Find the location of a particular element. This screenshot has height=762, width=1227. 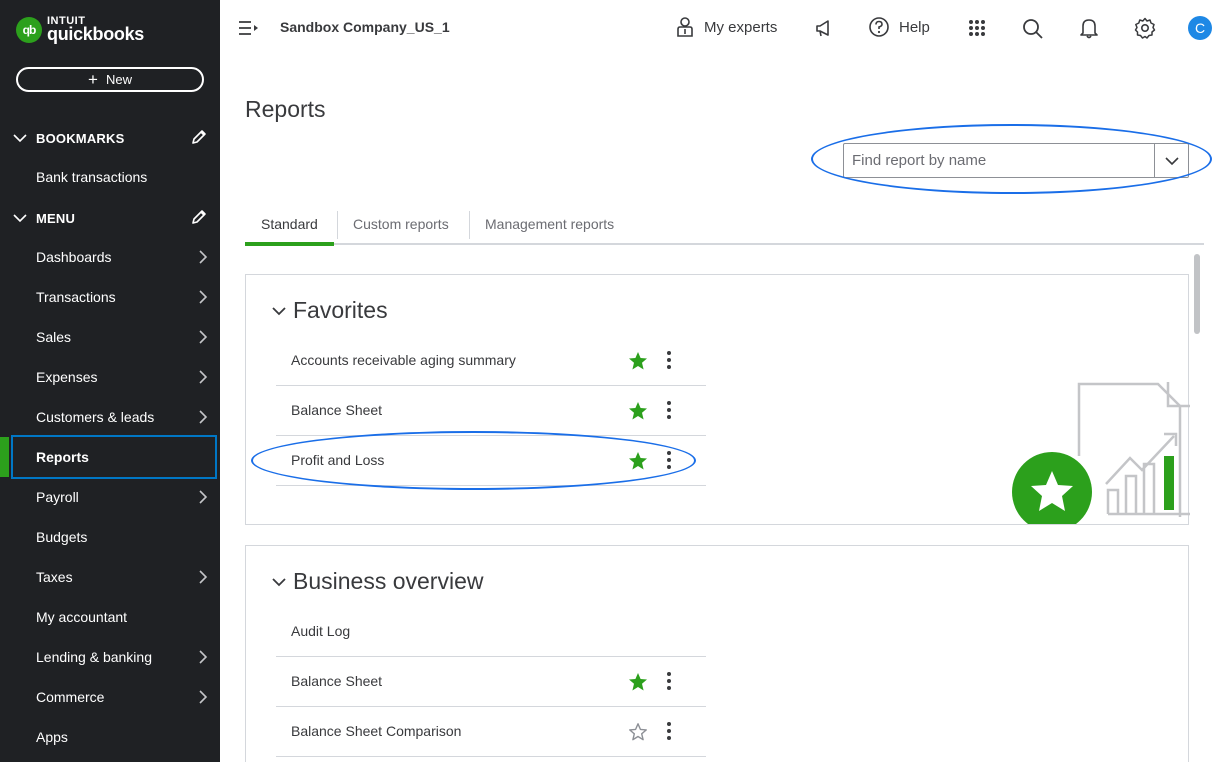

sidebar-item-label: Dashboards is located at coordinates (74, 257).